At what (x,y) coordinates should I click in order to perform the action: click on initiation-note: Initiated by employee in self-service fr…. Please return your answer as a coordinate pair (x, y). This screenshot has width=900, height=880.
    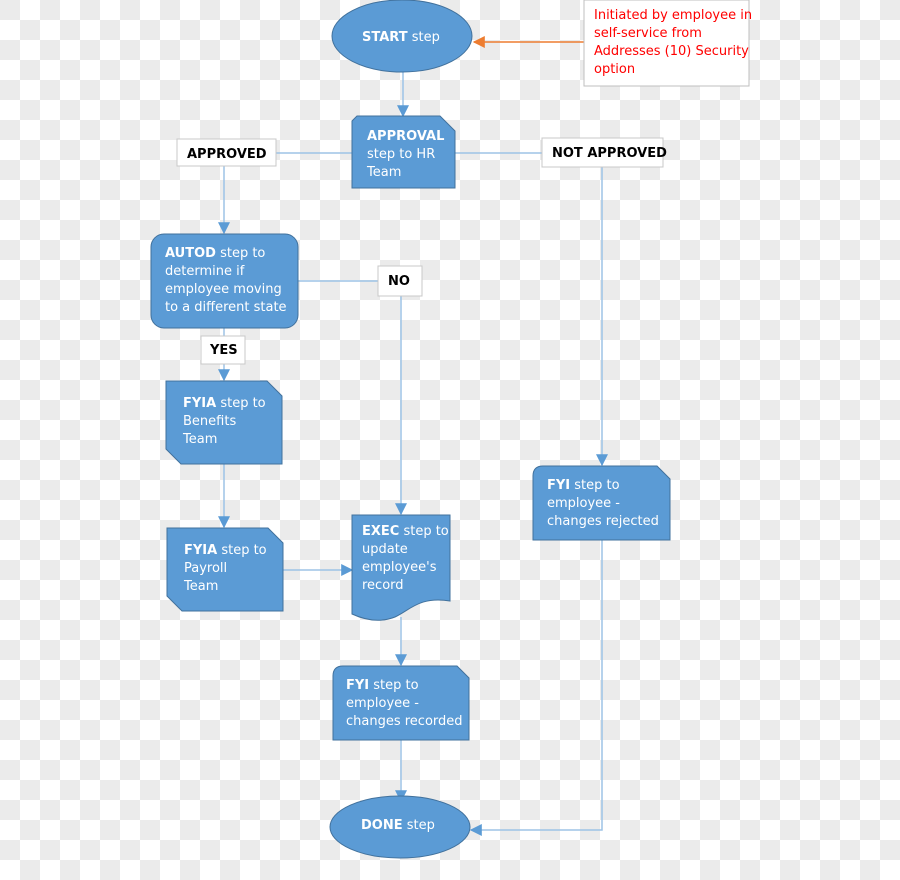
    Looking at the image, I should click on (667, 43).